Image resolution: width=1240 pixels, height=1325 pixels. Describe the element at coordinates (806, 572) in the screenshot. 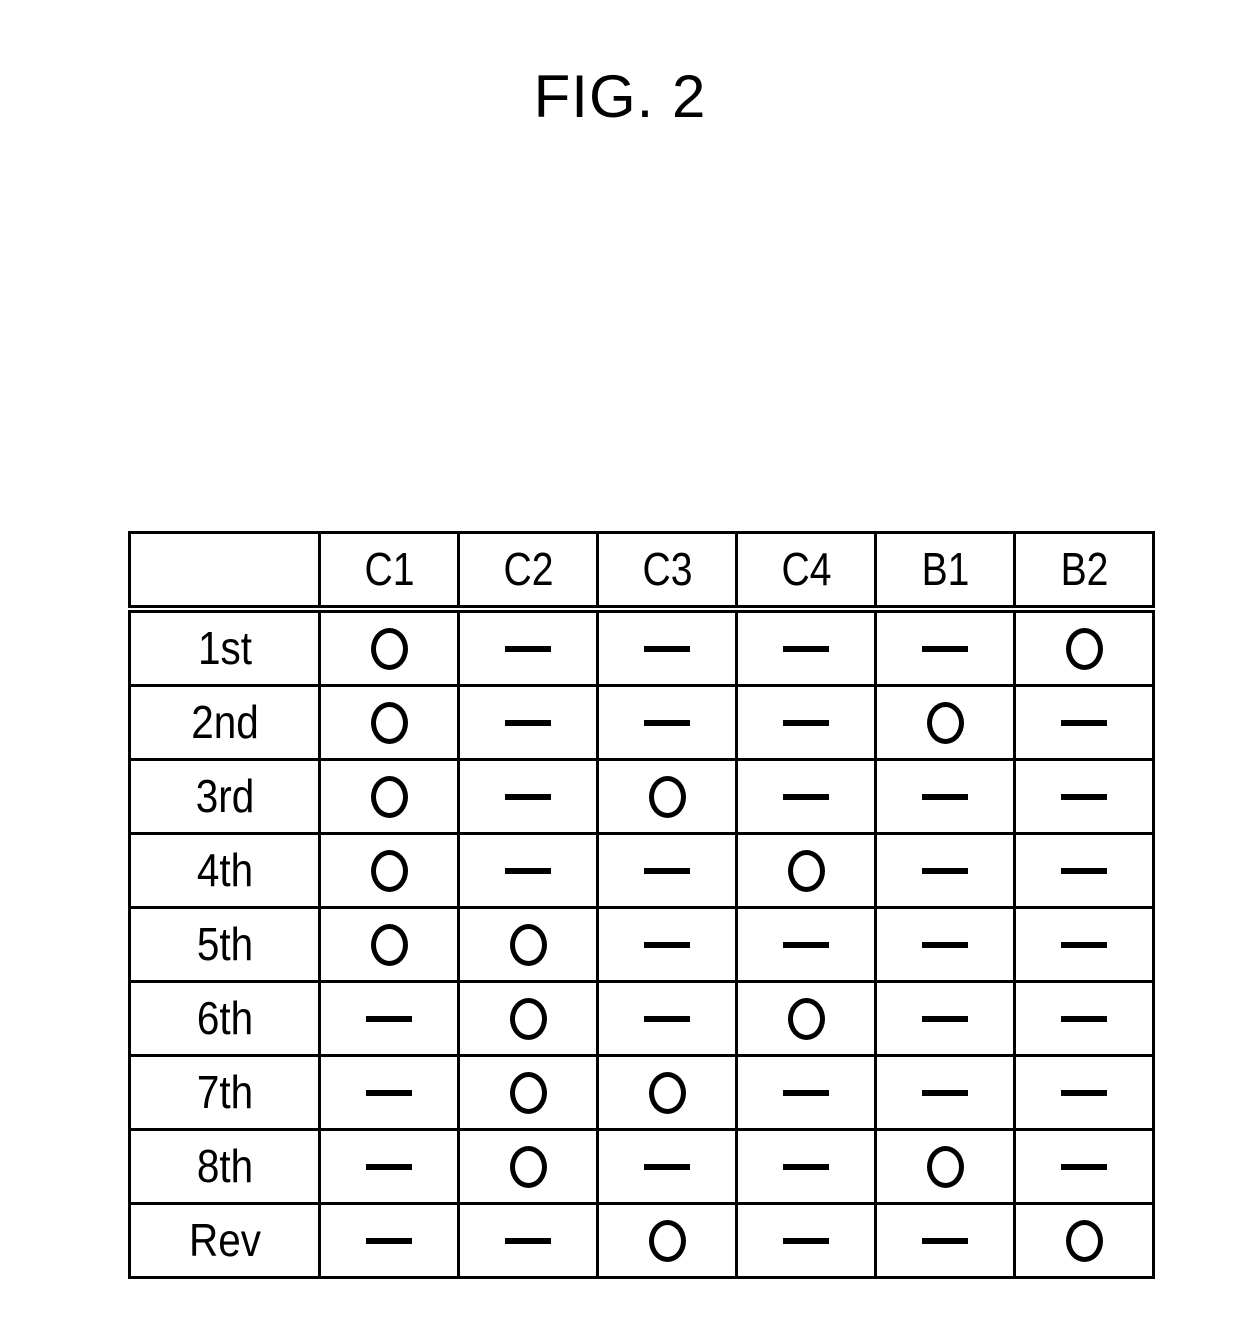

I see `column-header-c4: C4` at that location.